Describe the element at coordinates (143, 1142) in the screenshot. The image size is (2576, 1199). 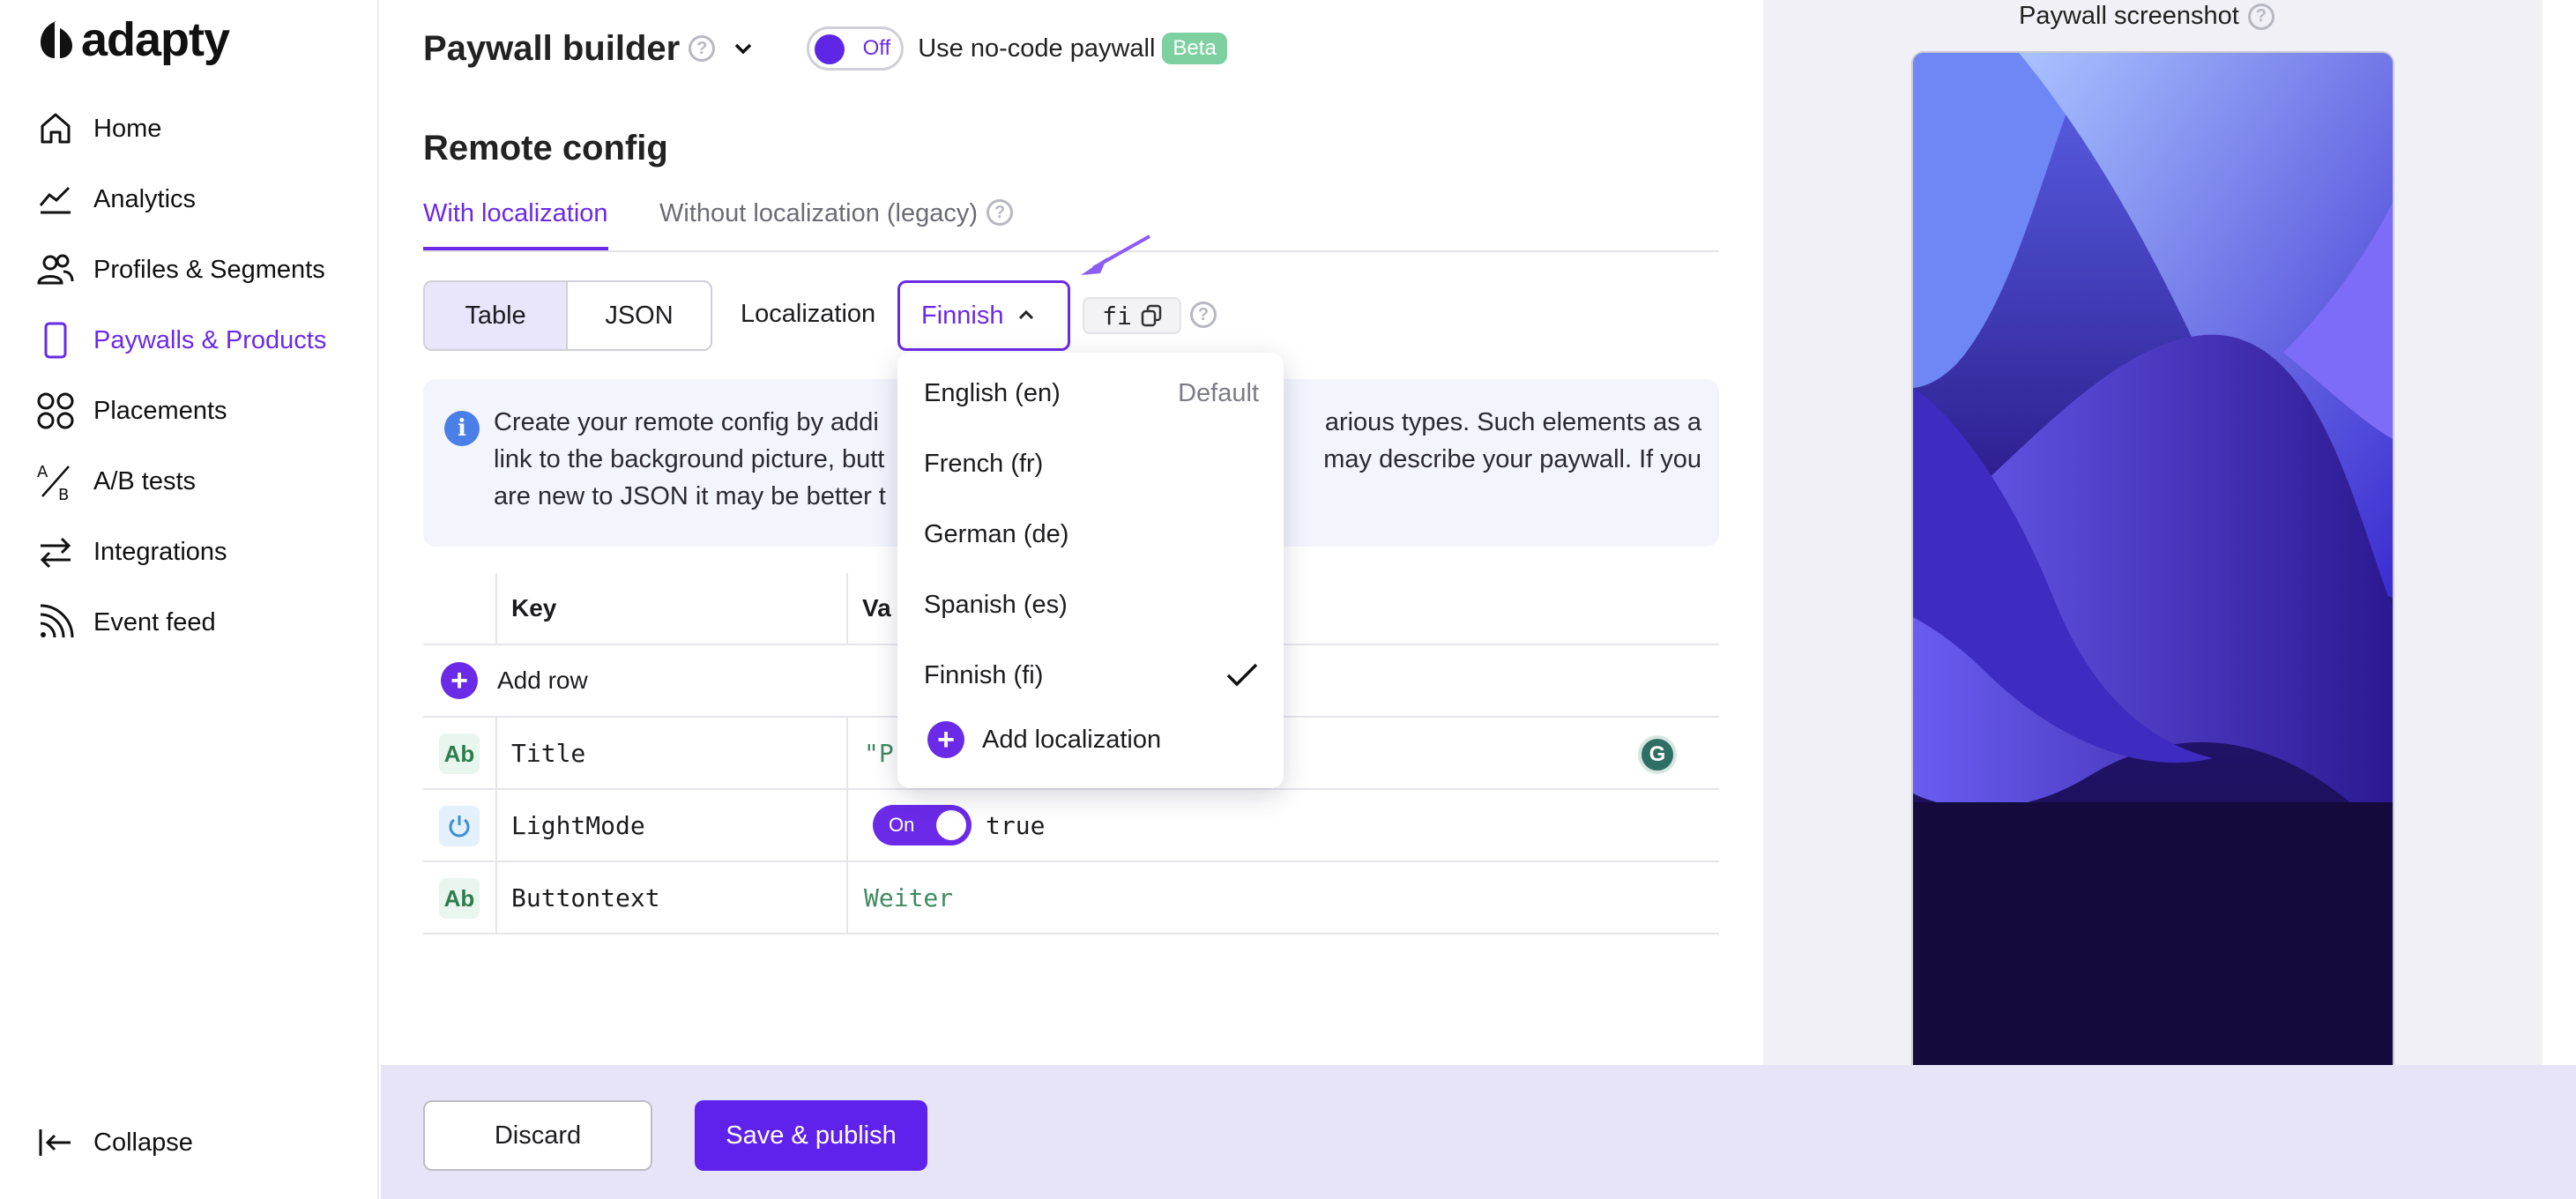
I see `collapse-label: Collapse` at that location.